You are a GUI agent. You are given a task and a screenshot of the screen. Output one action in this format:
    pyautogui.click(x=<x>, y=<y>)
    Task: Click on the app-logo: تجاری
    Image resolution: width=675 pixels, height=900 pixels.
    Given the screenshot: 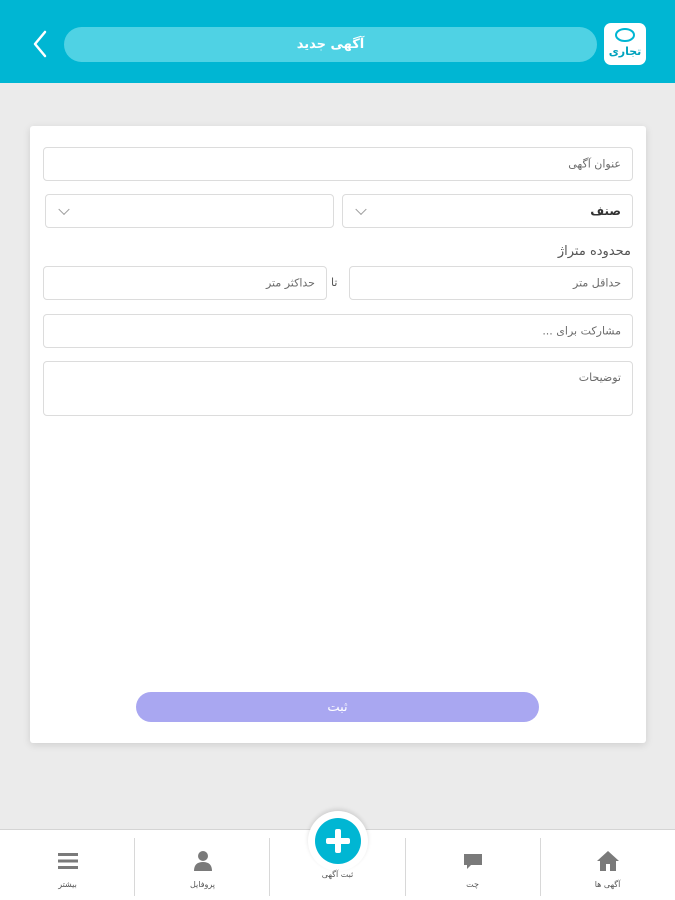 What is the action you would take?
    pyautogui.click(x=625, y=44)
    